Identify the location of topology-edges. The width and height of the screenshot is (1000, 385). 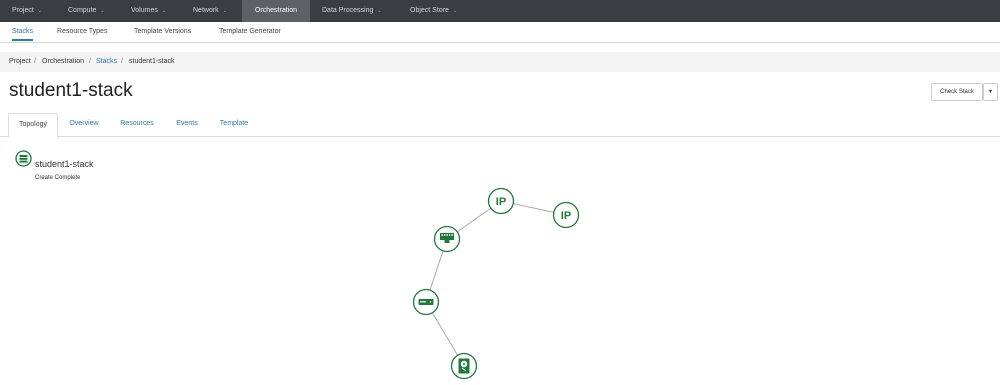
(496, 283).